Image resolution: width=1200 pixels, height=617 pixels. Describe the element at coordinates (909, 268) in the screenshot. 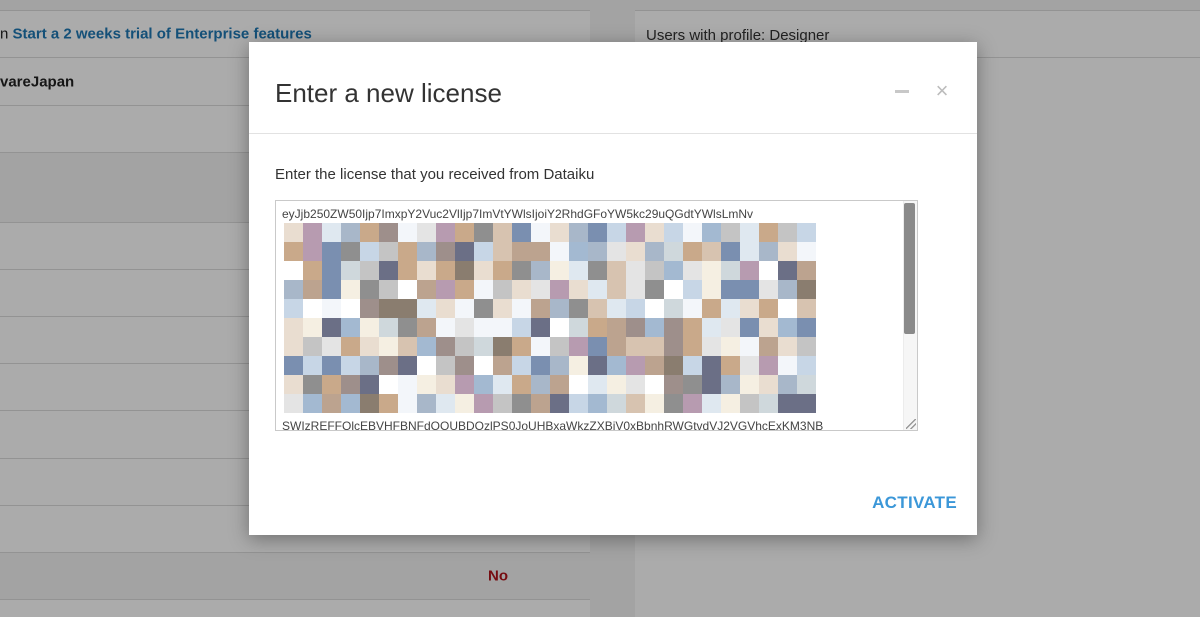

I see `scrollbar-thumb` at that location.